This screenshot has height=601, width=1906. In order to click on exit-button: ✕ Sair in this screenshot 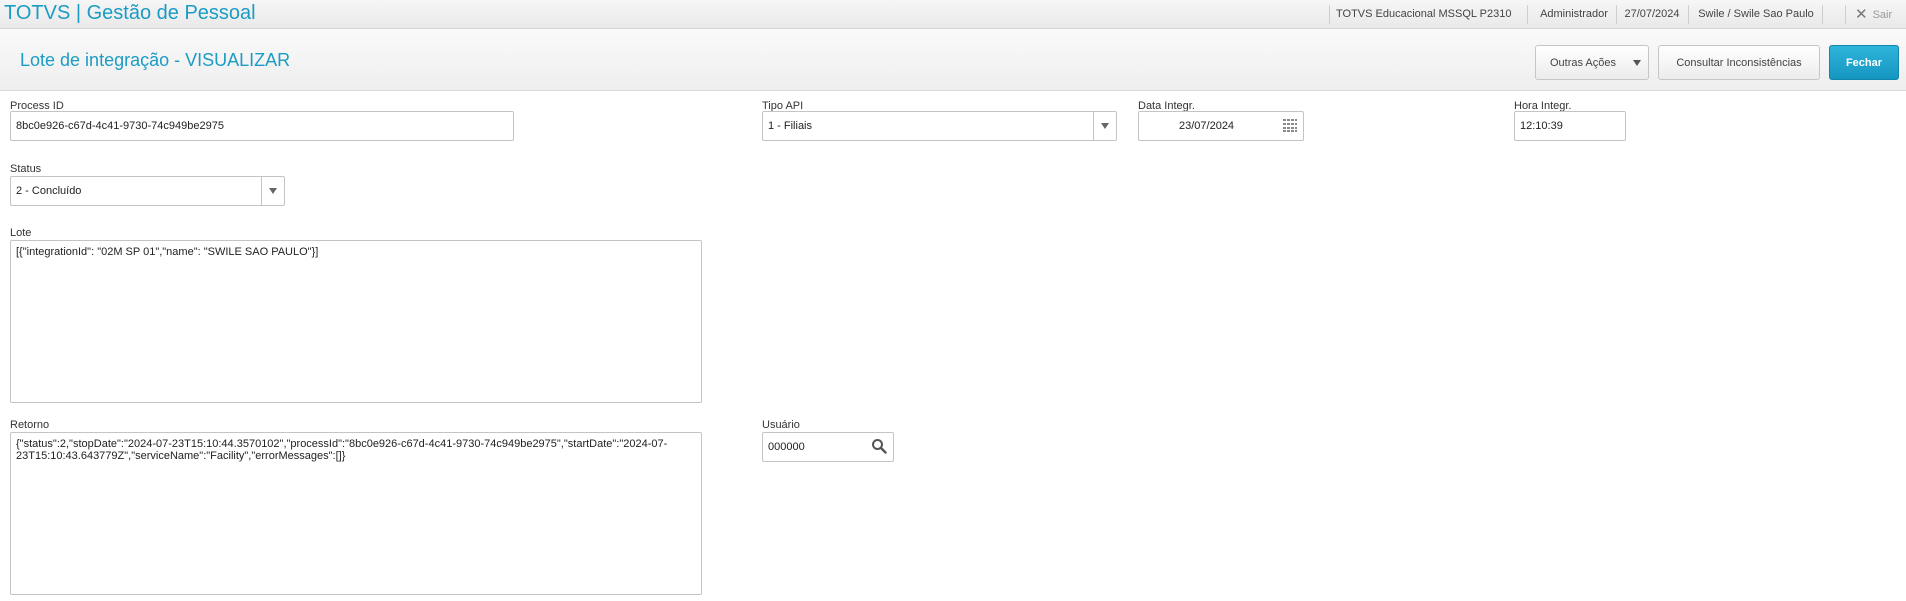, I will do `click(1873, 14)`.